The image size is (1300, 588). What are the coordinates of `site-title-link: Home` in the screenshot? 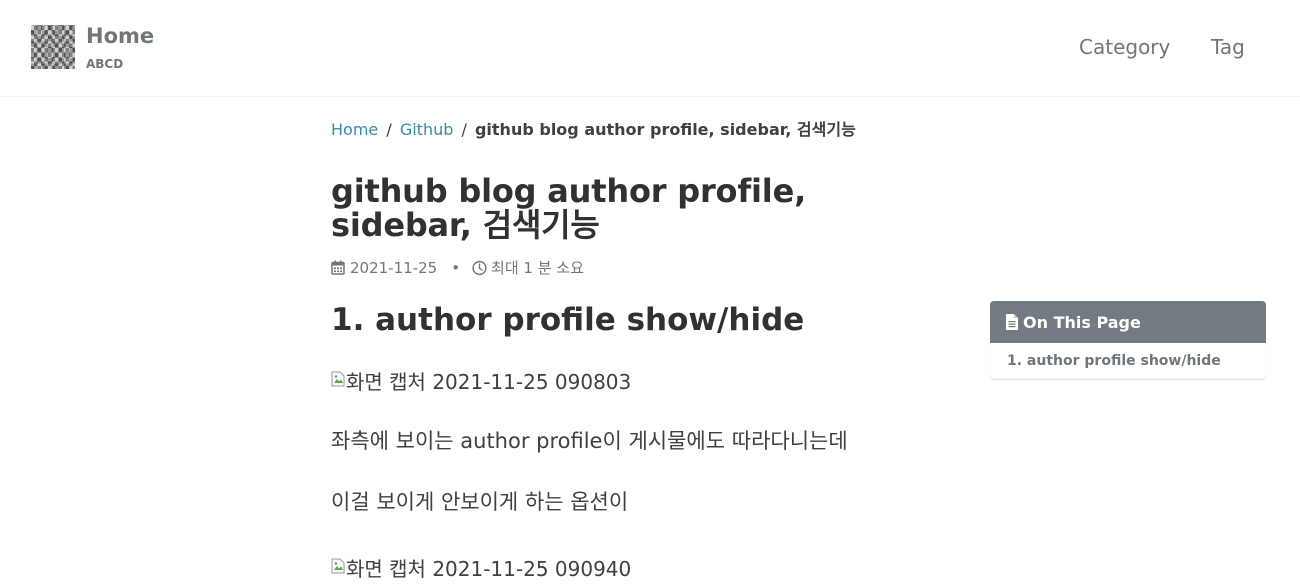 It's located at (120, 36).